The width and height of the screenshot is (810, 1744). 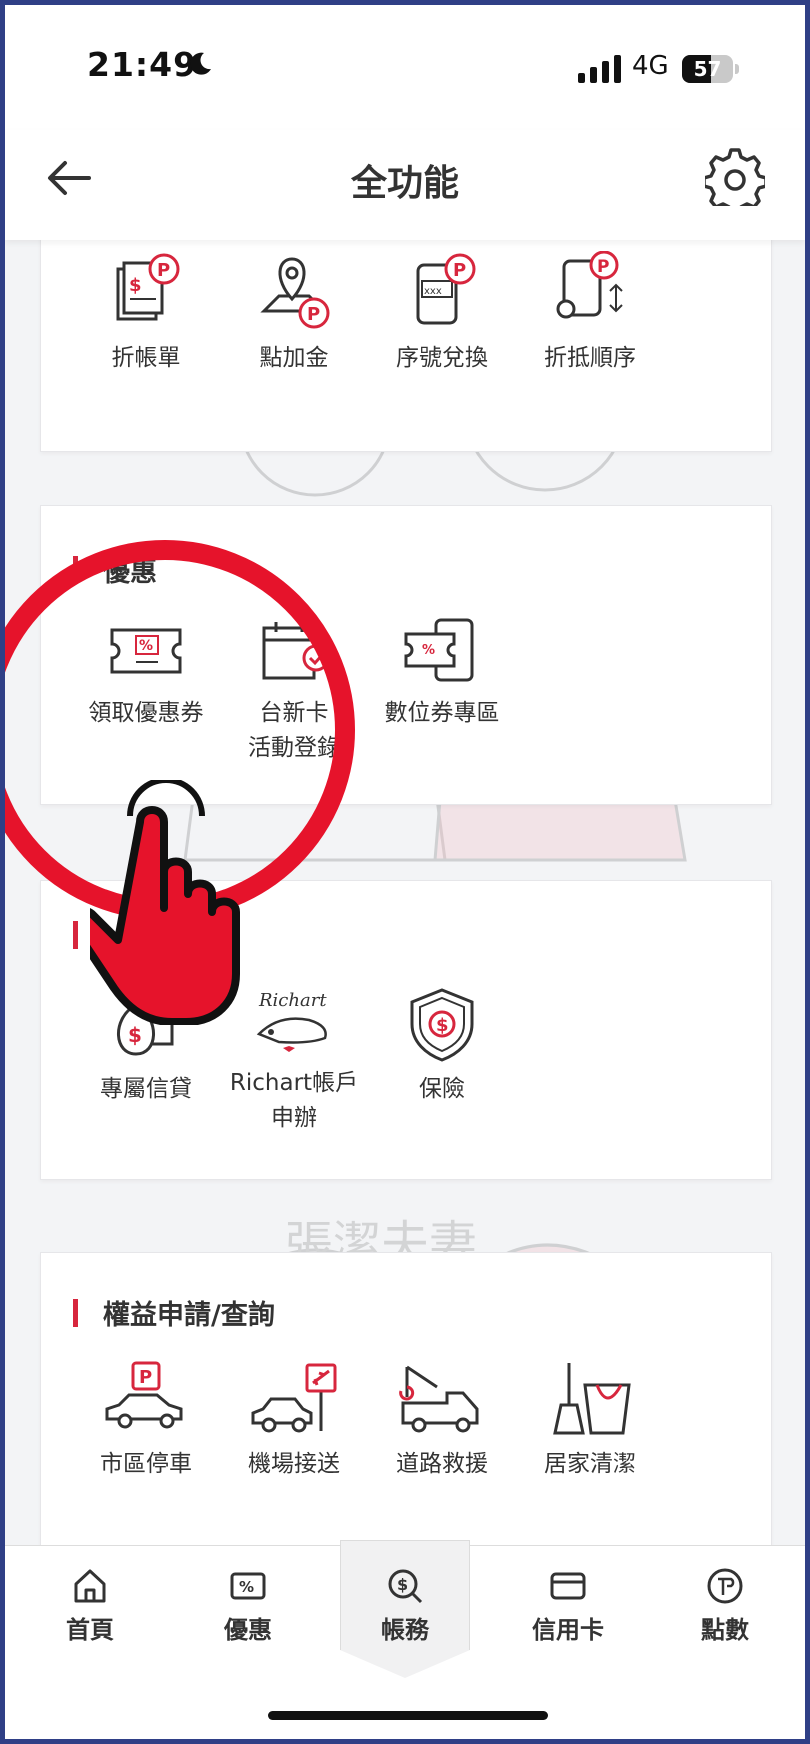 I want to click on status-bar: 21:49 4G 57, so click(x=405, y=67).